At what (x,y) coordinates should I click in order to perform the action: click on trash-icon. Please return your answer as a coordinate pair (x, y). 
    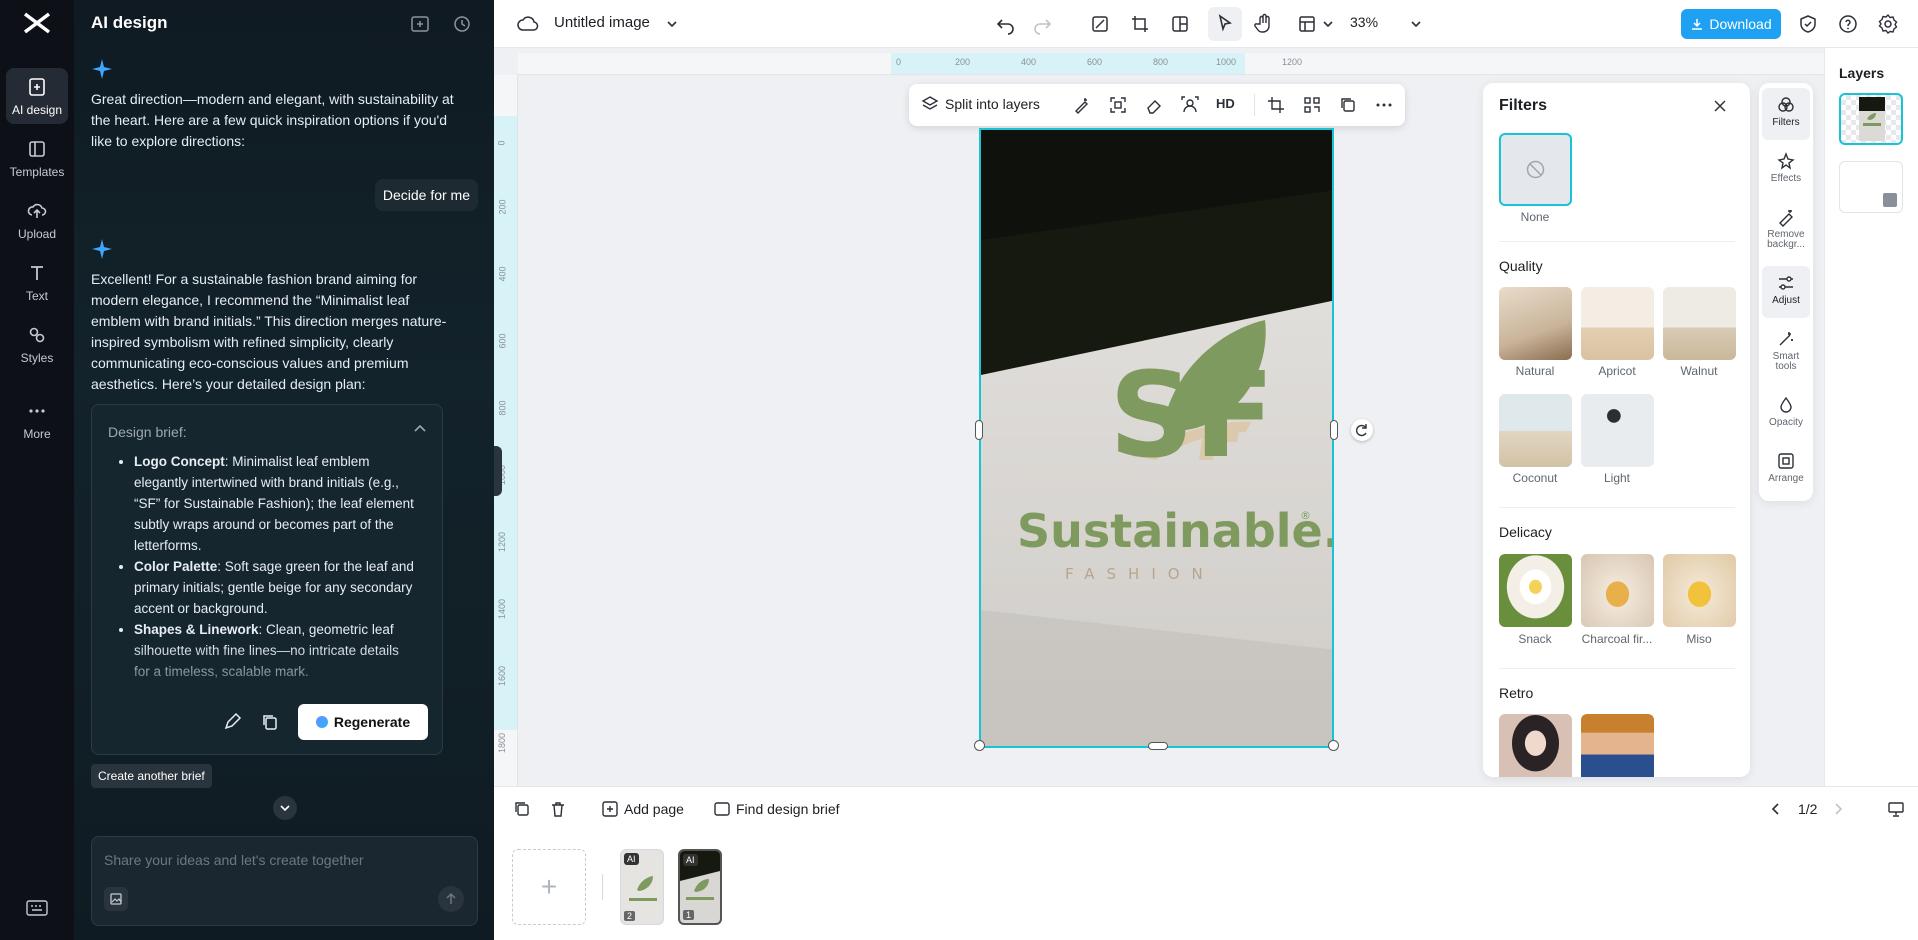
    Looking at the image, I should click on (558, 809).